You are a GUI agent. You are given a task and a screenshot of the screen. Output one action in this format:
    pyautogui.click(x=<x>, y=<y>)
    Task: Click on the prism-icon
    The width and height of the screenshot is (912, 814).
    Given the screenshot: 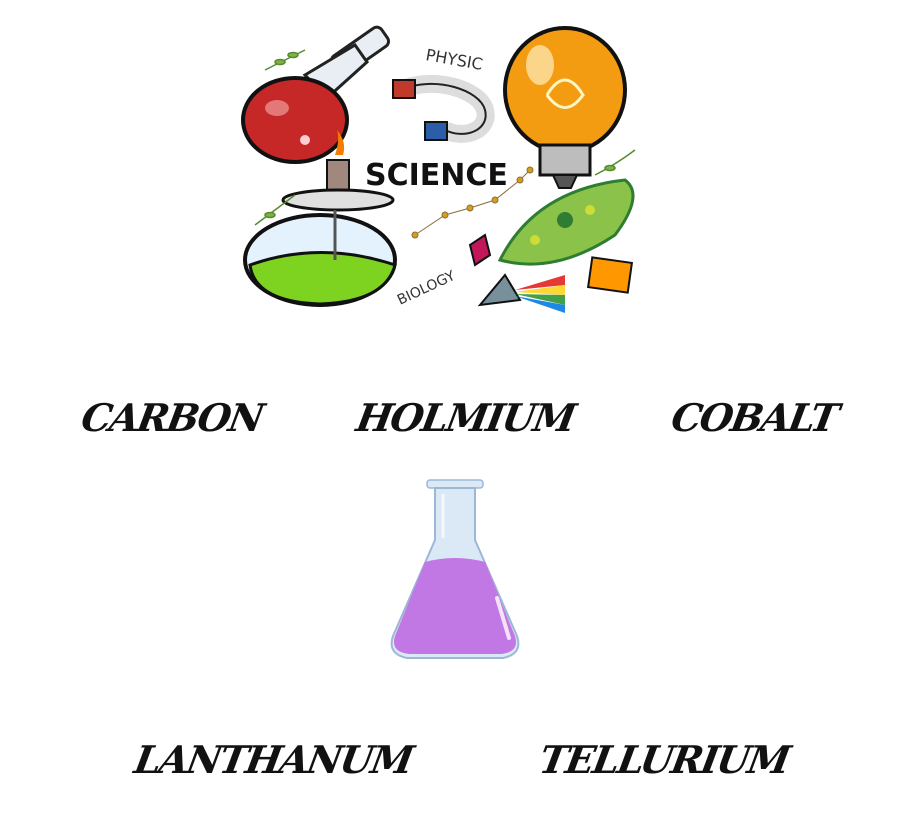 What is the action you would take?
    pyautogui.click(x=521, y=293)
    